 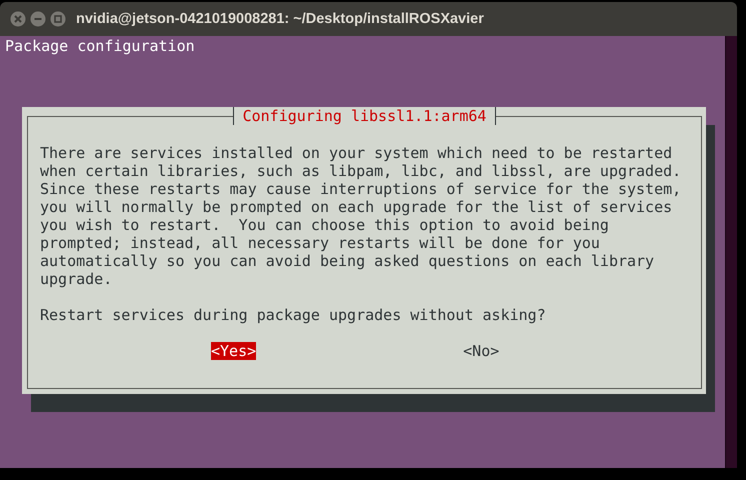 I want to click on window-title: nvidia@jetson-0421019008281: ~/Desktop/installROSXavier, so click(x=280, y=19).